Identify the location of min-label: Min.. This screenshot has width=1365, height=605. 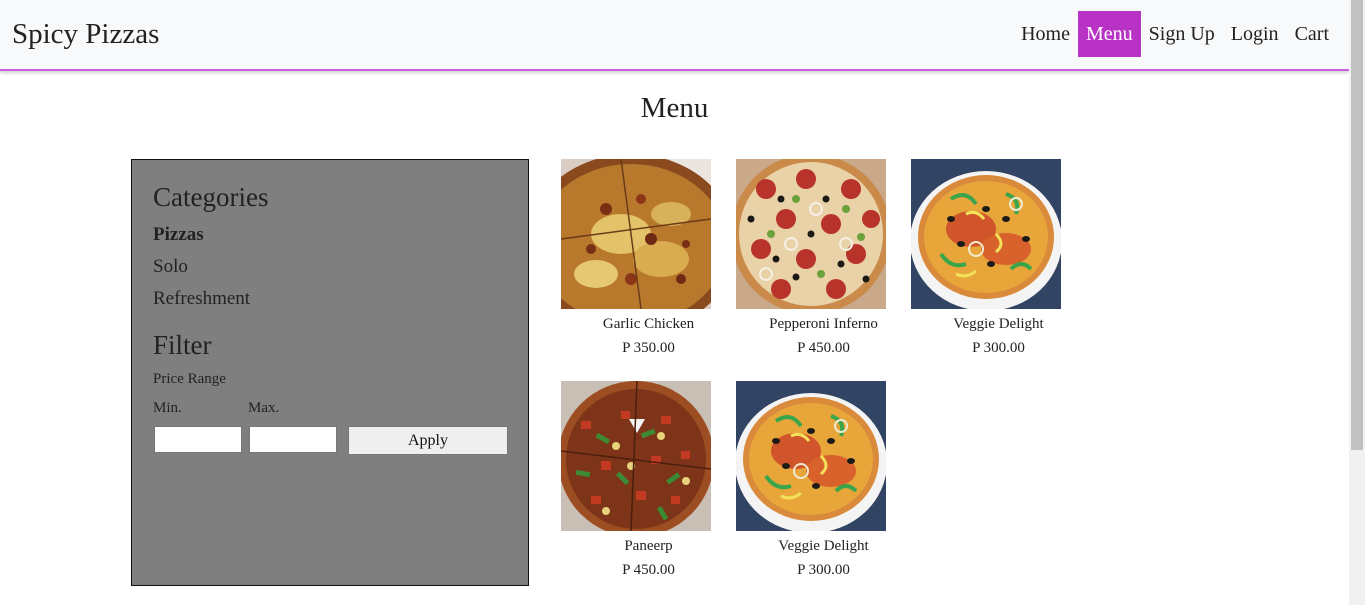
(167, 408).